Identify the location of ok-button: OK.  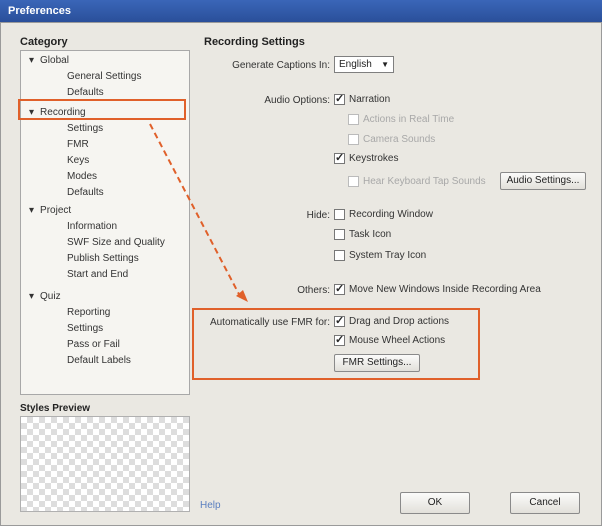
(435, 503).